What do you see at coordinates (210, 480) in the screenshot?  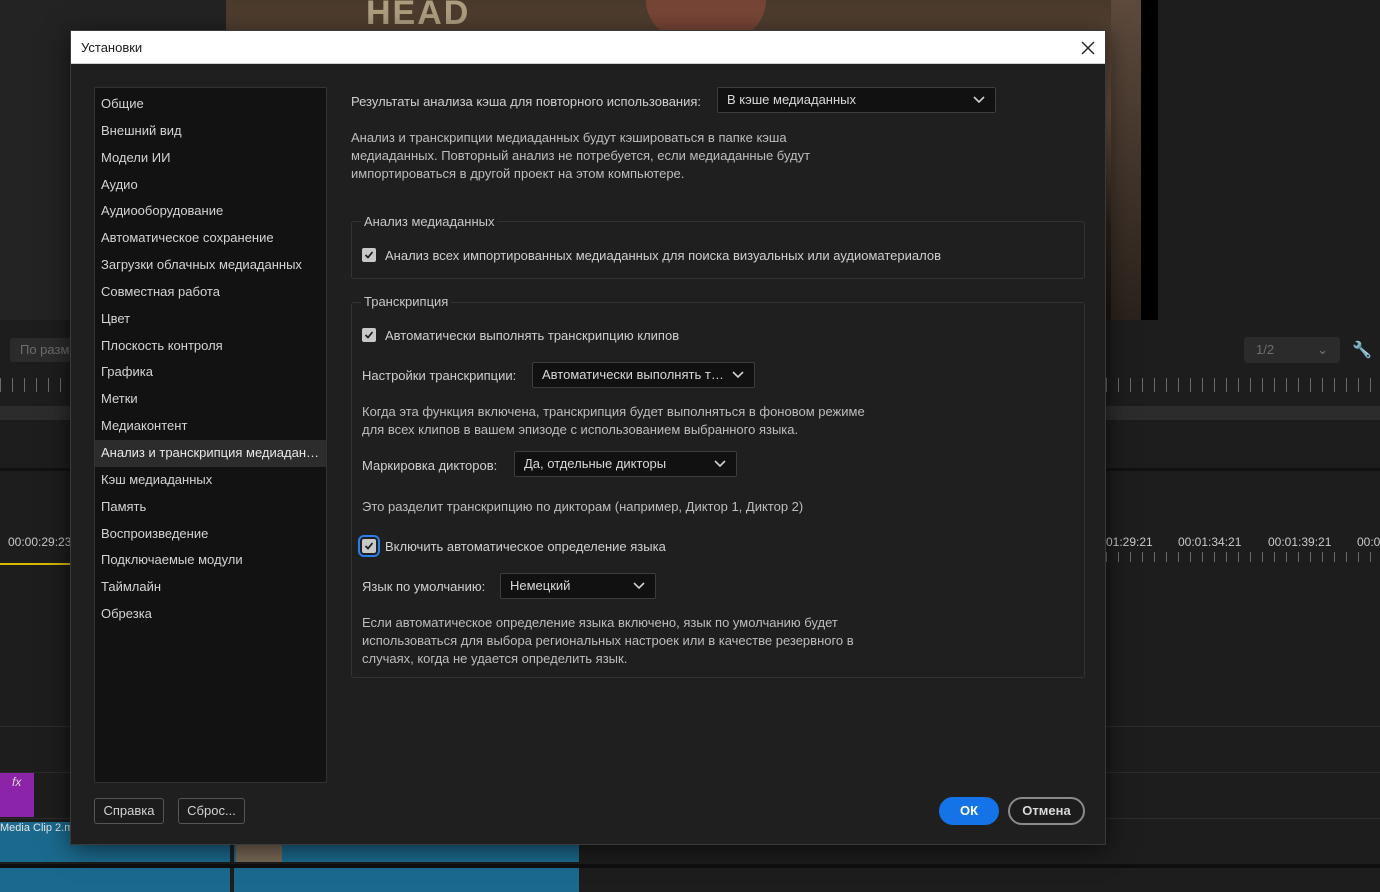 I see `sidebar-item: Кэш медиаданных` at bounding box center [210, 480].